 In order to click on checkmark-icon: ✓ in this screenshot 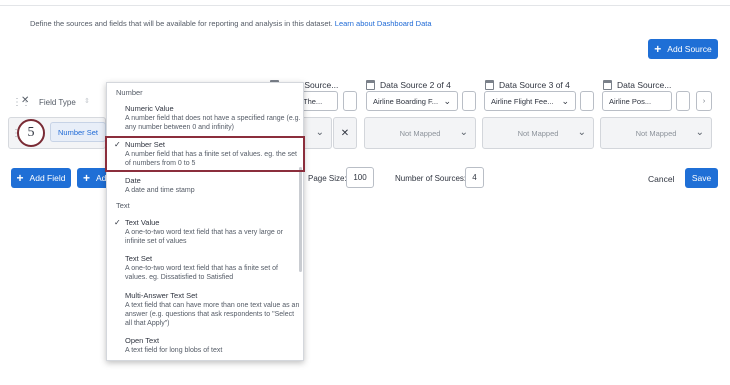, I will do `click(117, 222)`.